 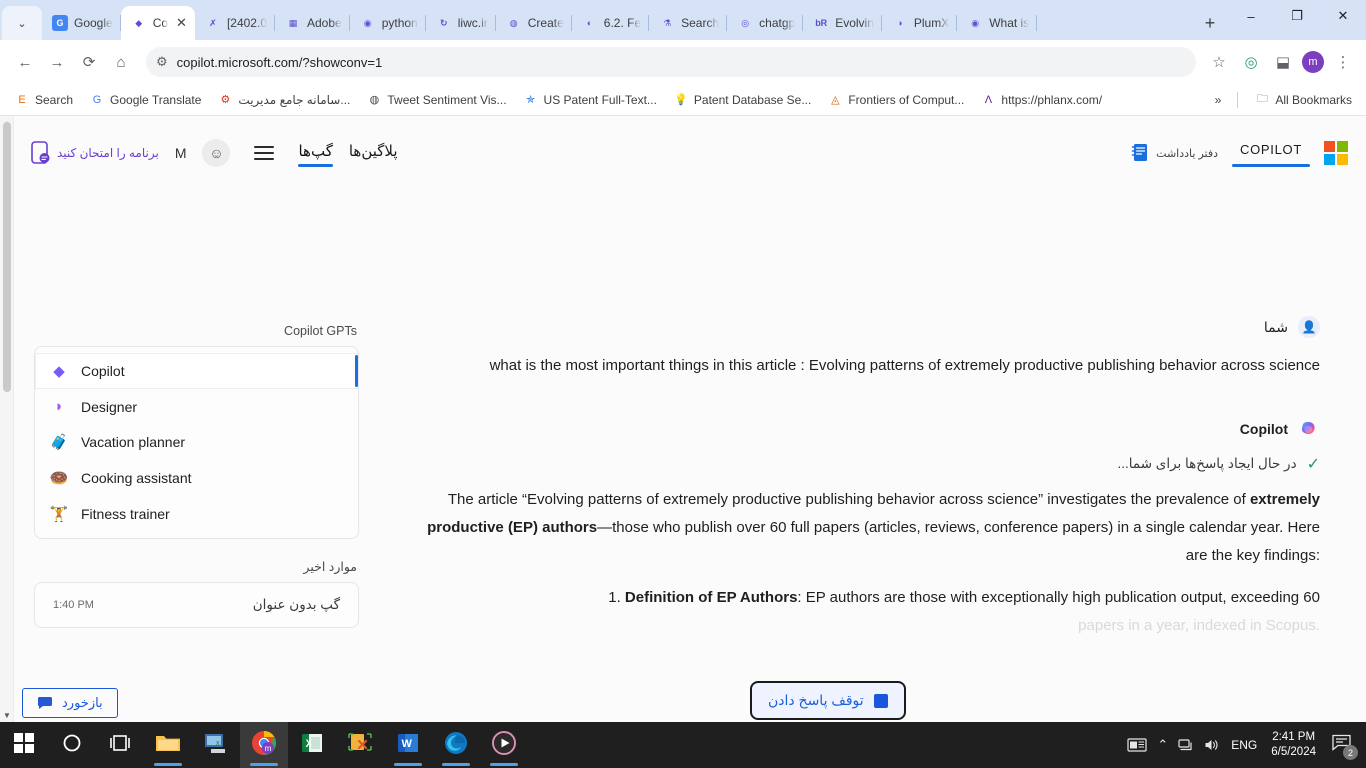 I want to click on try-app-banner: برنامه را امتحان کنید, so click(x=94, y=153).